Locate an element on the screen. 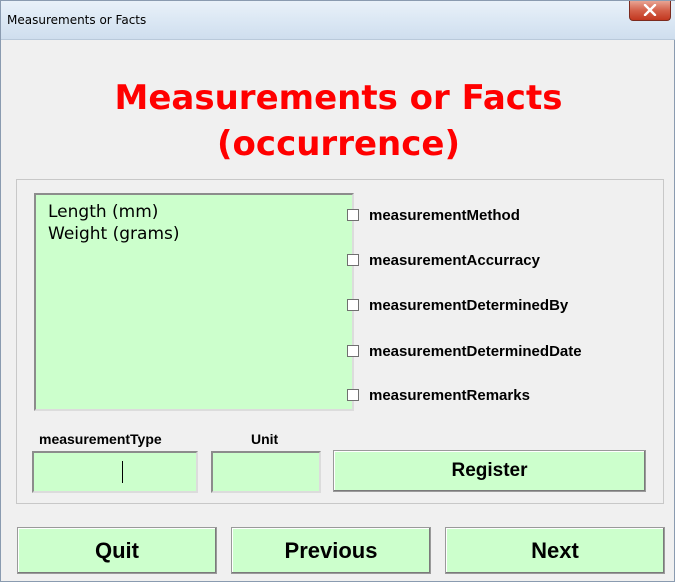 This screenshot has height=582, width=675. next-button: Next is located at coordinates (555, 550).